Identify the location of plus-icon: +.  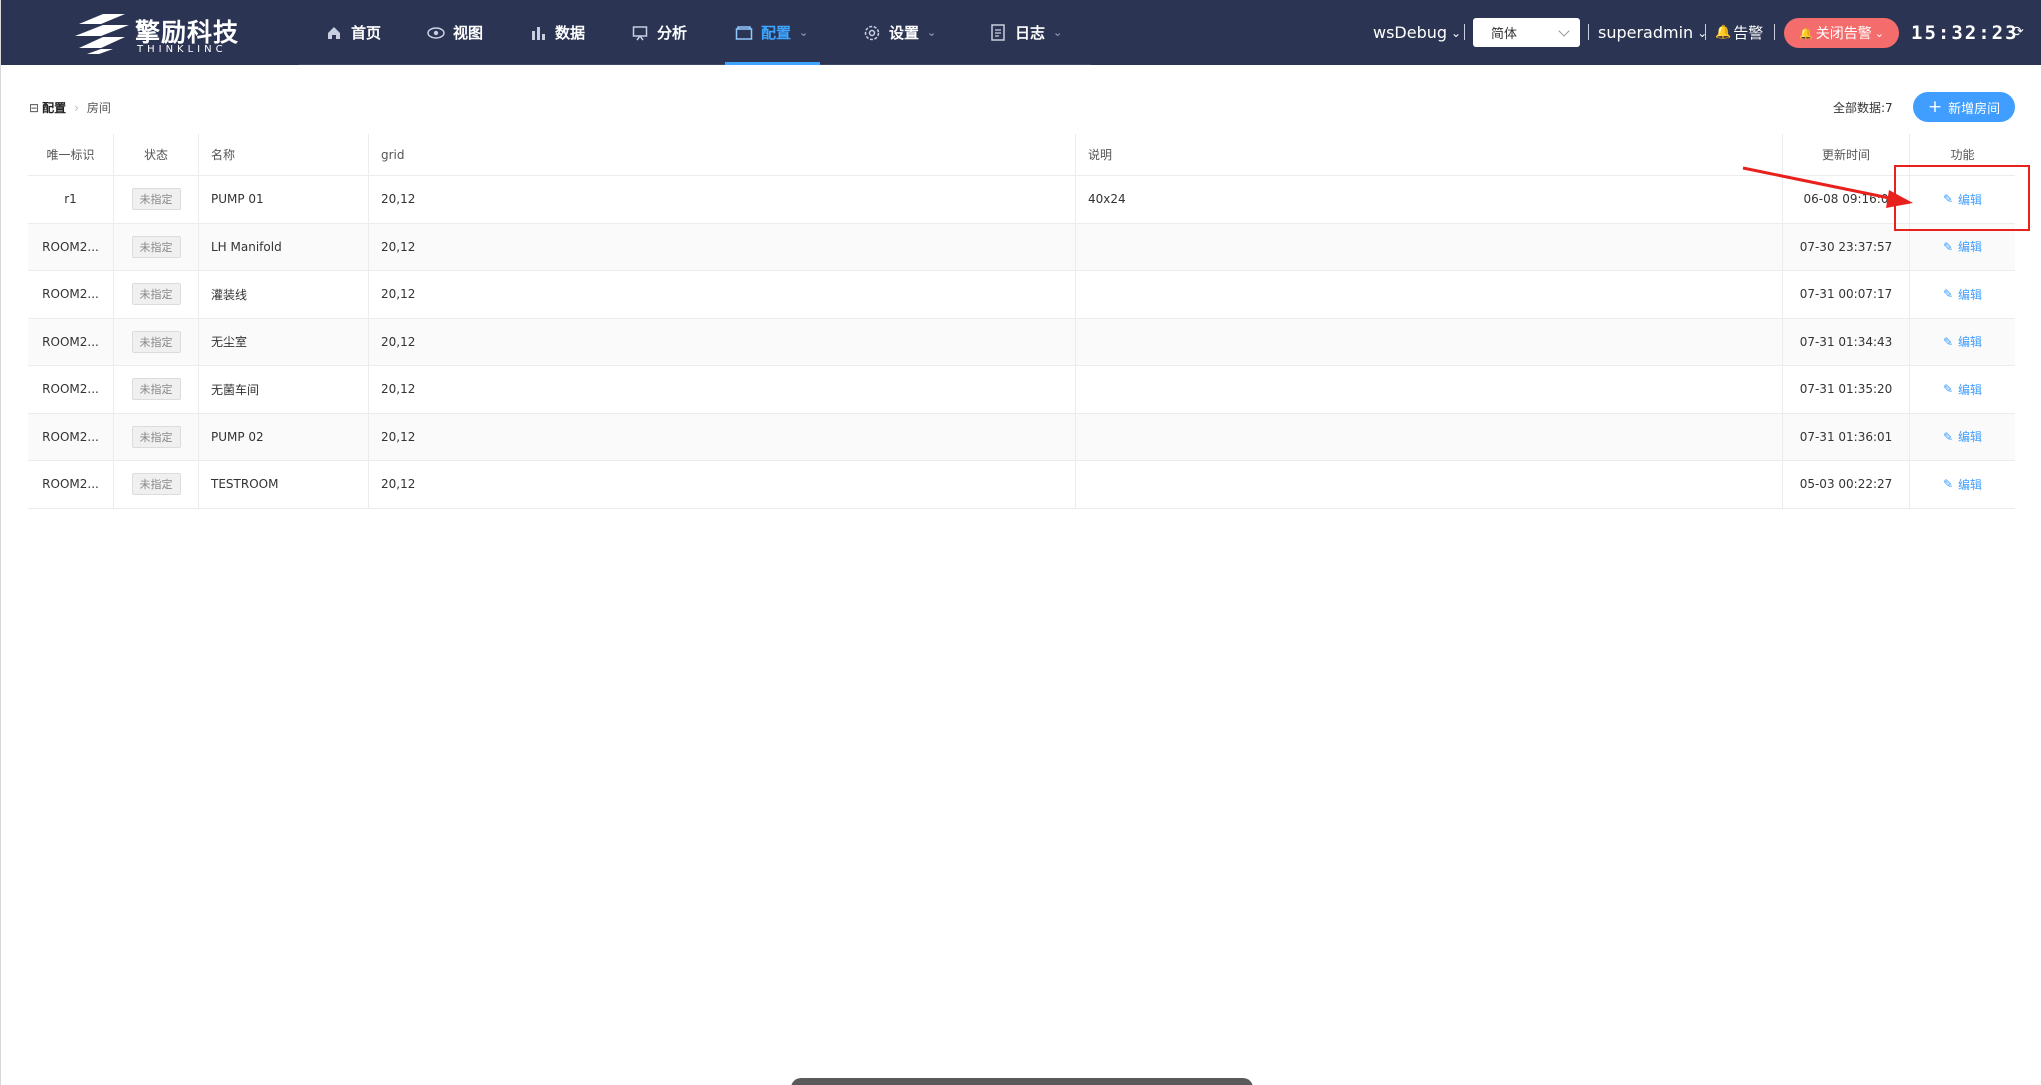
(1935, 106).